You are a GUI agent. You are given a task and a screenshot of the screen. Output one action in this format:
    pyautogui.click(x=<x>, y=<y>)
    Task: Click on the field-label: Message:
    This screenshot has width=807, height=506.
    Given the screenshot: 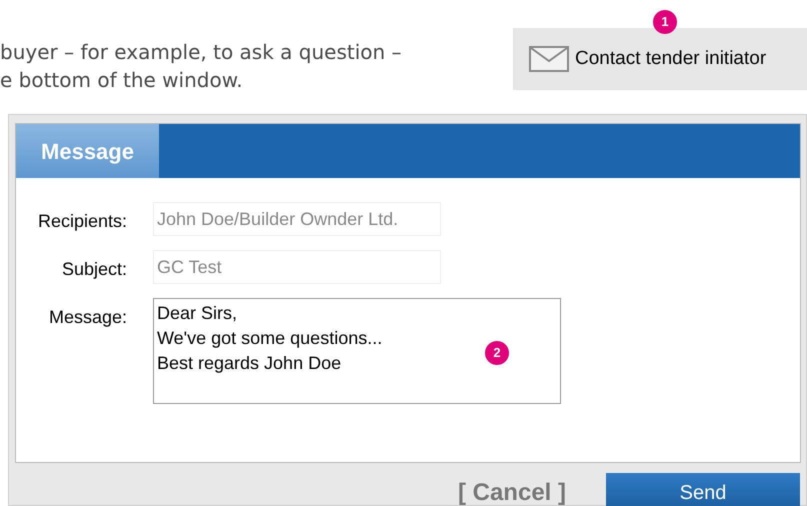 What is the action you would take?
    pyautogui.click(x=87, y=317)
    